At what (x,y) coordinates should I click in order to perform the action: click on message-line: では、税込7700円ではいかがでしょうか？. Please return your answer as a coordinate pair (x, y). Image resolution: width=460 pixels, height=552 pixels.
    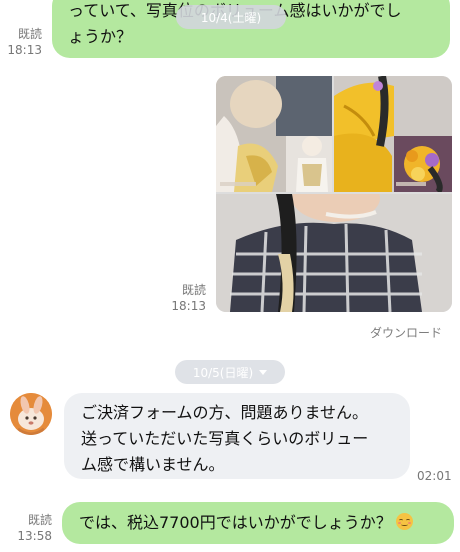
    Looking at the image, I should click on (266, 523).